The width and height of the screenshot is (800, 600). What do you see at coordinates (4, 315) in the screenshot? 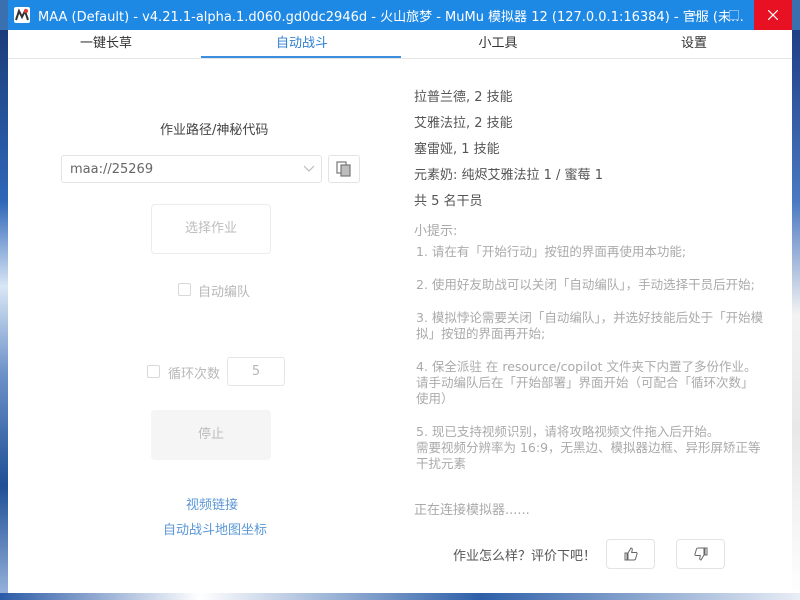
I see `desktop-background-left` at bounding box center [4, 315].